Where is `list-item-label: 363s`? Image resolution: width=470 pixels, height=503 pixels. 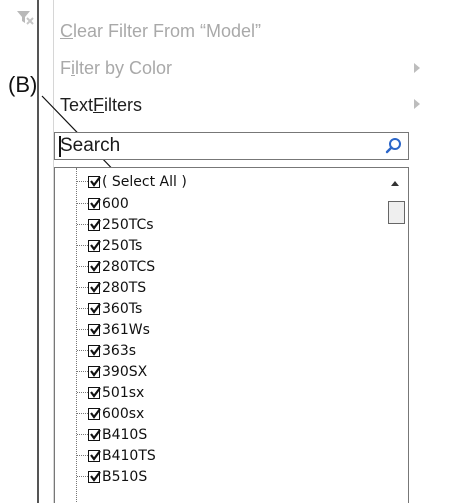 list-item-label: 363s is located at coordinates (119, 350).